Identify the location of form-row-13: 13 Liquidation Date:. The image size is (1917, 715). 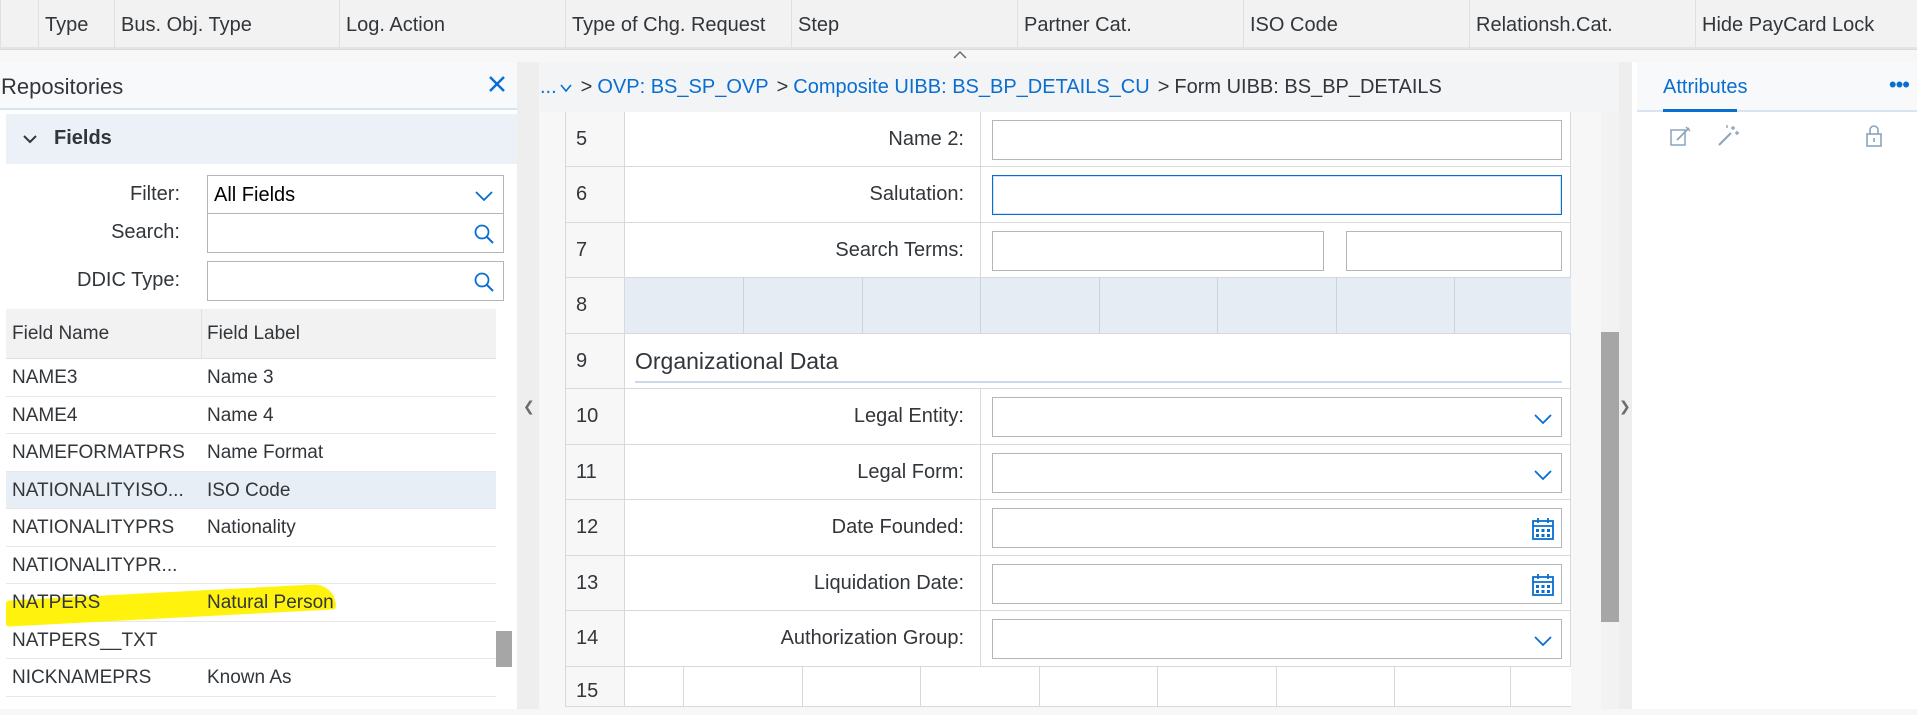
(1068, 583).